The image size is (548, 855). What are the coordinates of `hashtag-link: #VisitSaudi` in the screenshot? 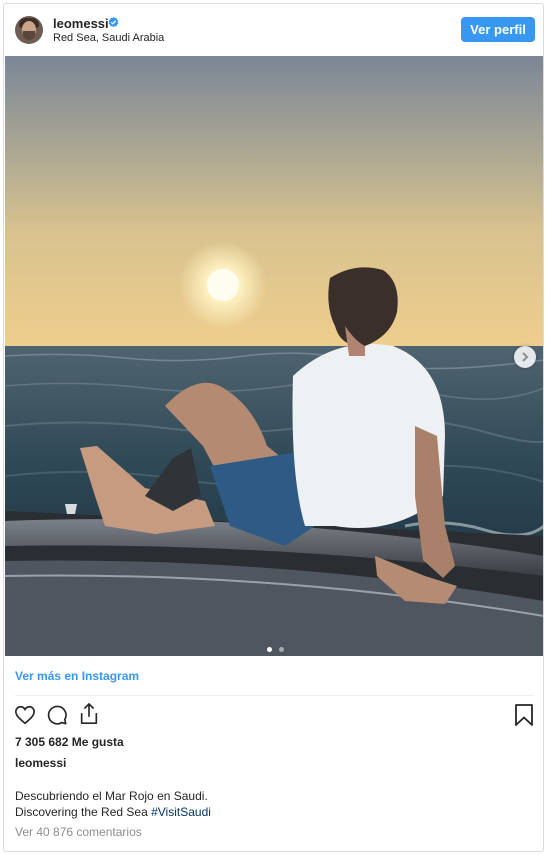 It's located at (181, 812).